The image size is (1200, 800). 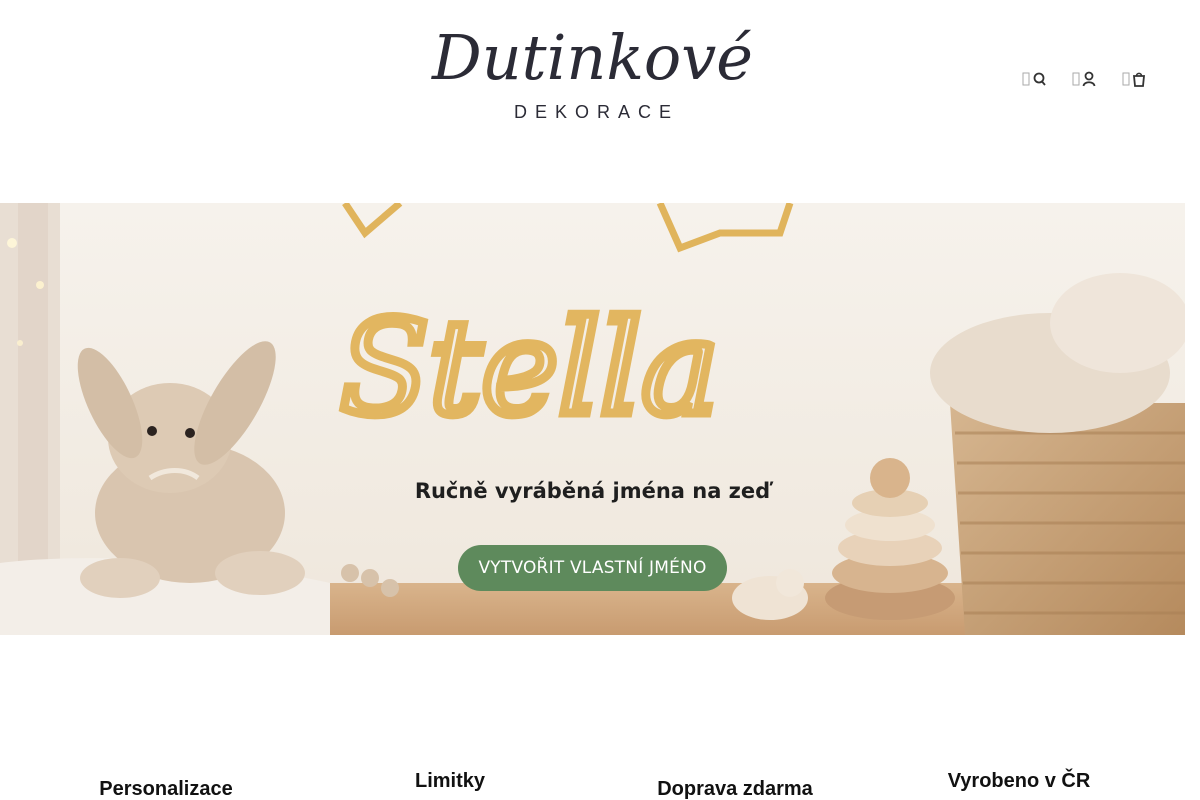 I want to click on feature-personalization: Personalizace, so click(x=166, y=789).